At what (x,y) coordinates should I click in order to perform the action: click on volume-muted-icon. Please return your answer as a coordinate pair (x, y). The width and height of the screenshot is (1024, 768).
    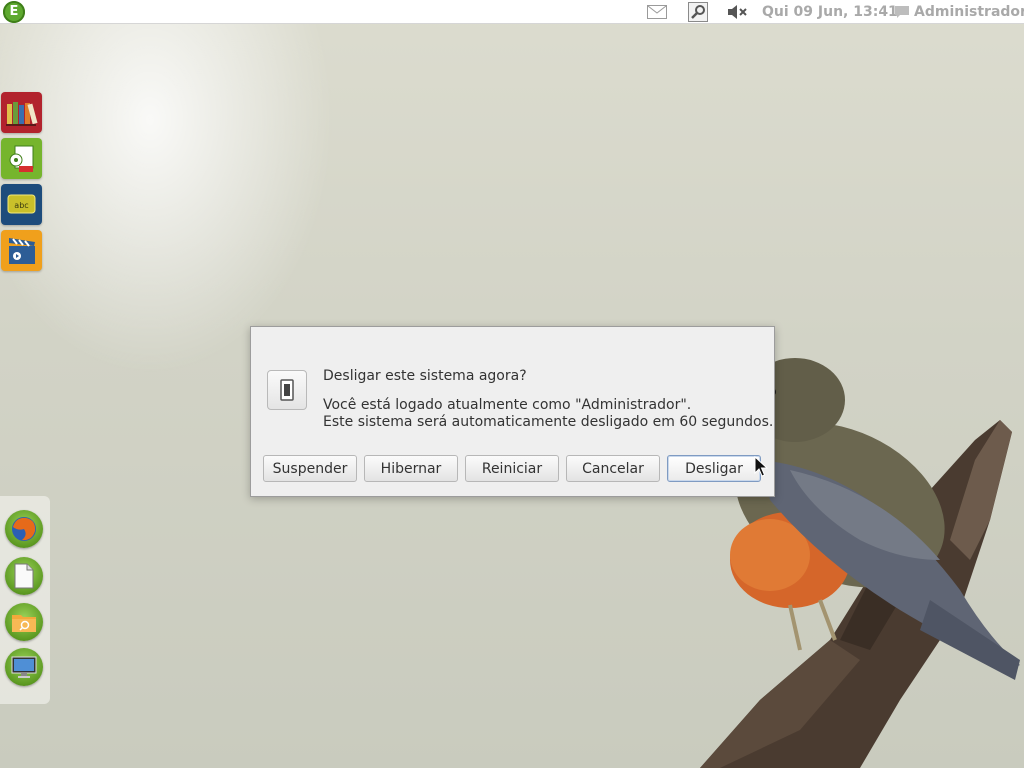
    Looking at the image, I should click on (737, 12).